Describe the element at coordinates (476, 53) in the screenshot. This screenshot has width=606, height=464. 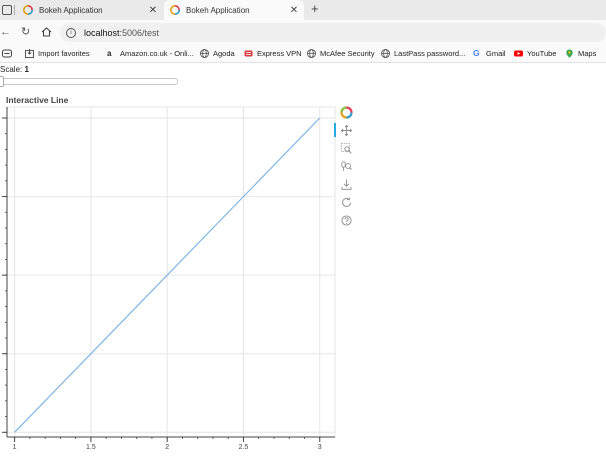
I see `google-icon: G` at that location.